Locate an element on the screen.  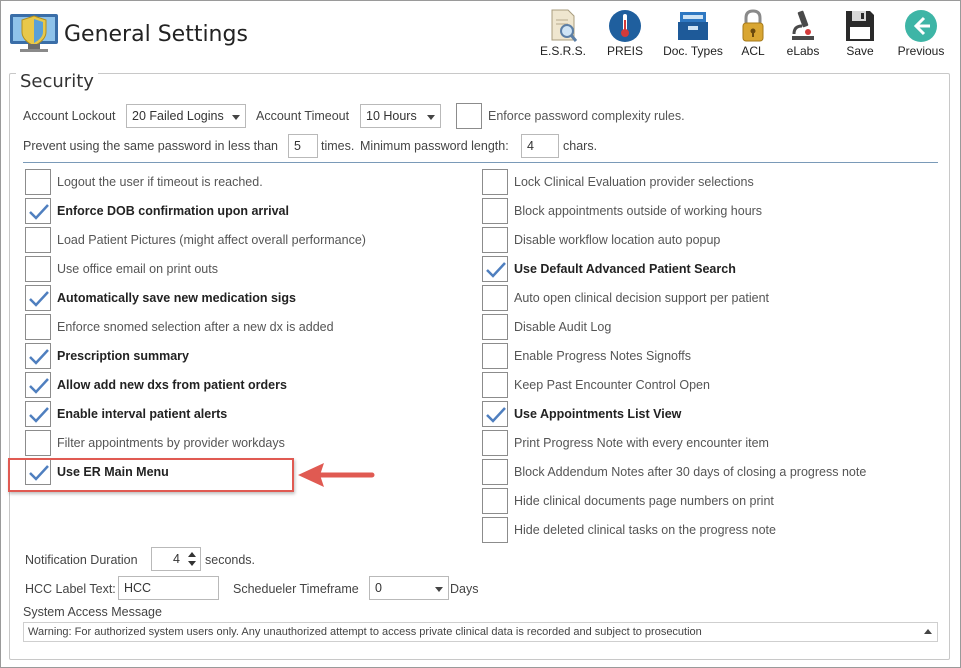
doc-types-button: Doc. Types is located at coordinates (693, 35).